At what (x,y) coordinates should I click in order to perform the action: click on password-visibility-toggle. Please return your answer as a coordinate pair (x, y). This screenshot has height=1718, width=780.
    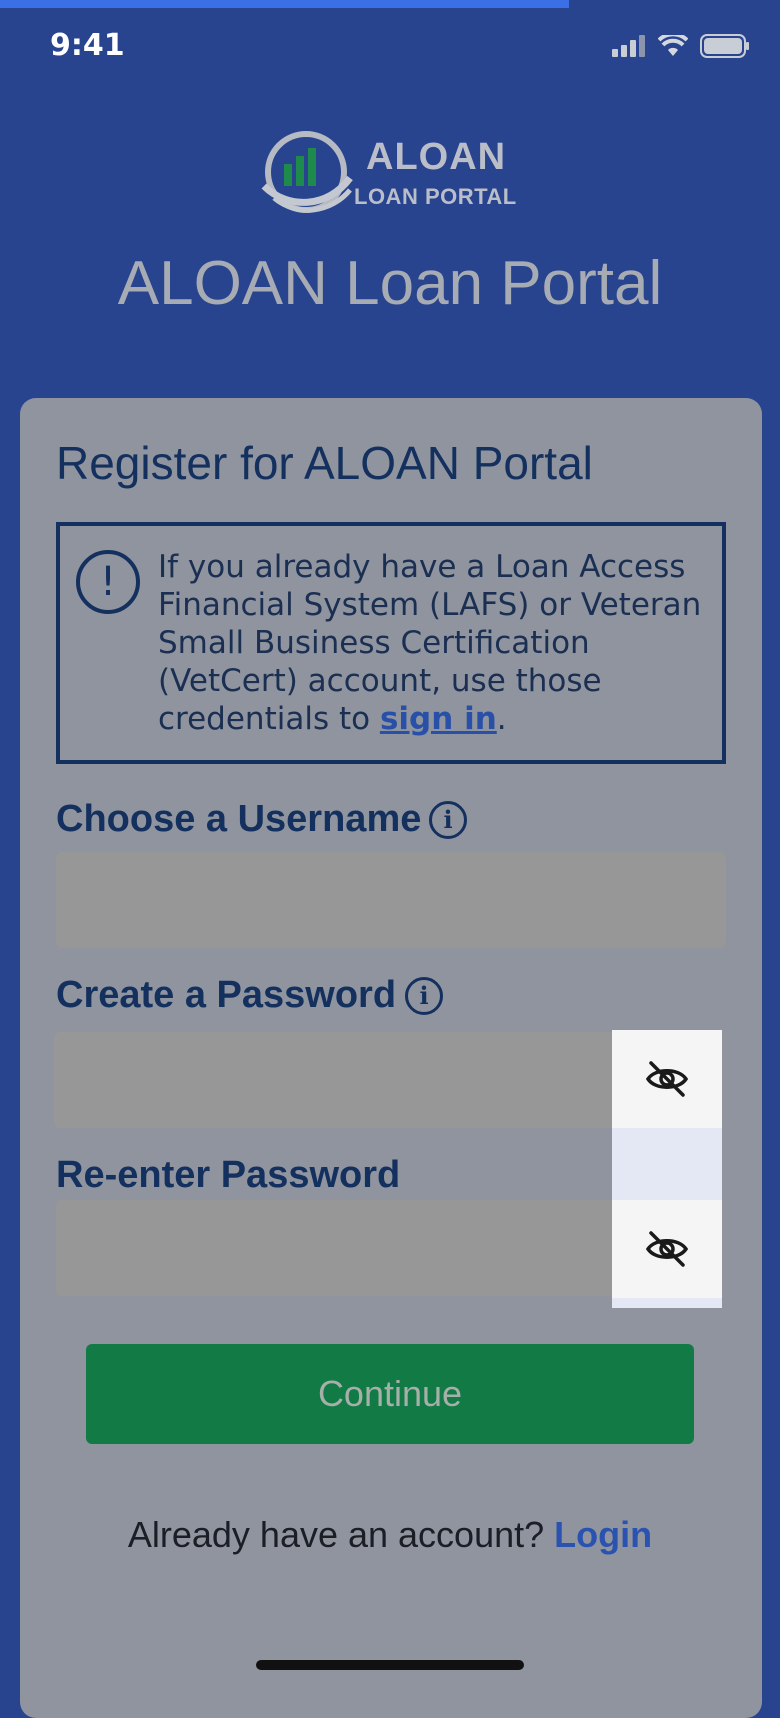
    Looking at the image, I should click on (667, 1079).